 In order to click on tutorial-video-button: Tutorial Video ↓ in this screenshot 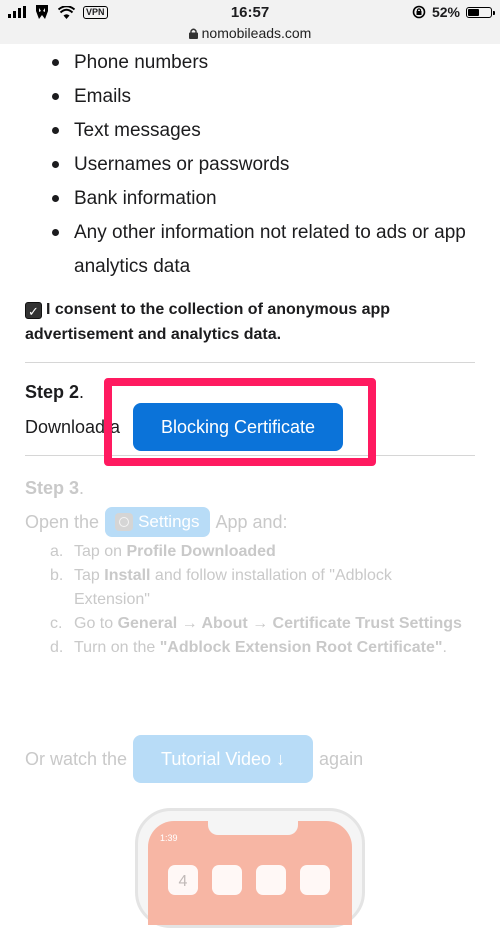, I will do `click(223, 759)`.